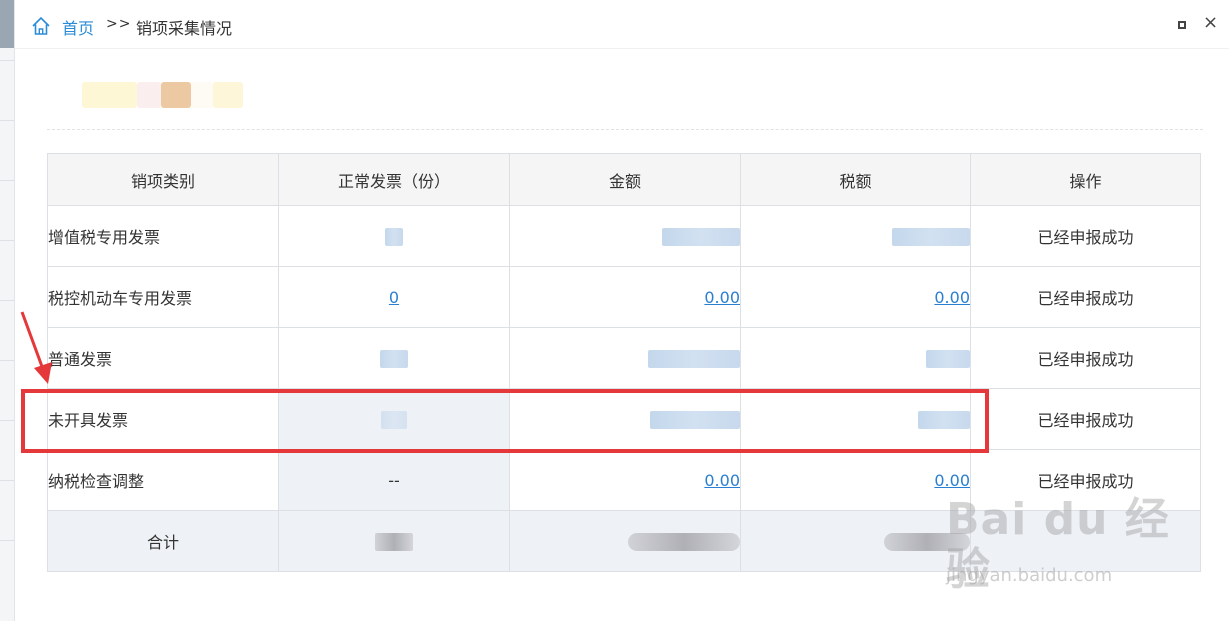 Image resolution: width=1229 pixels, height=621 pixels. I want to click on total-count-redacted, so click(394, 541).